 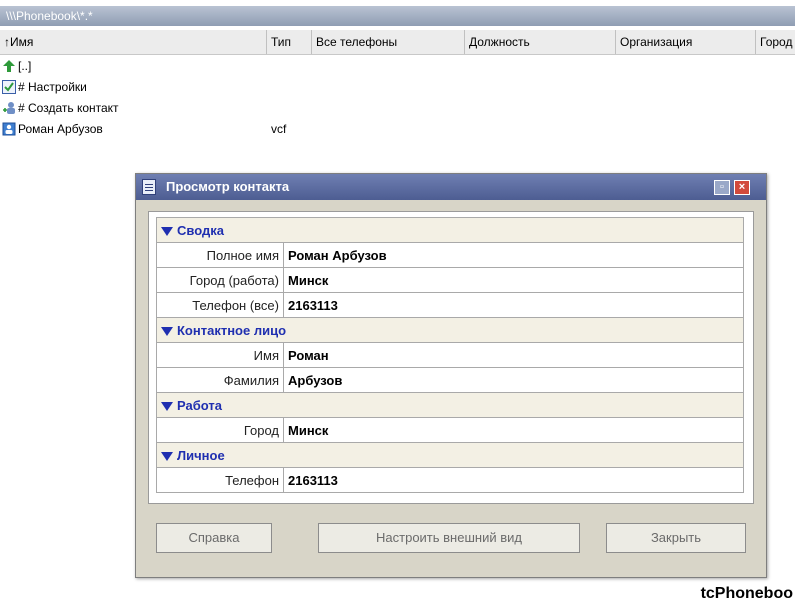 I want to click on list-item-name: Роман Арбузов, so click(x=60, y=129).